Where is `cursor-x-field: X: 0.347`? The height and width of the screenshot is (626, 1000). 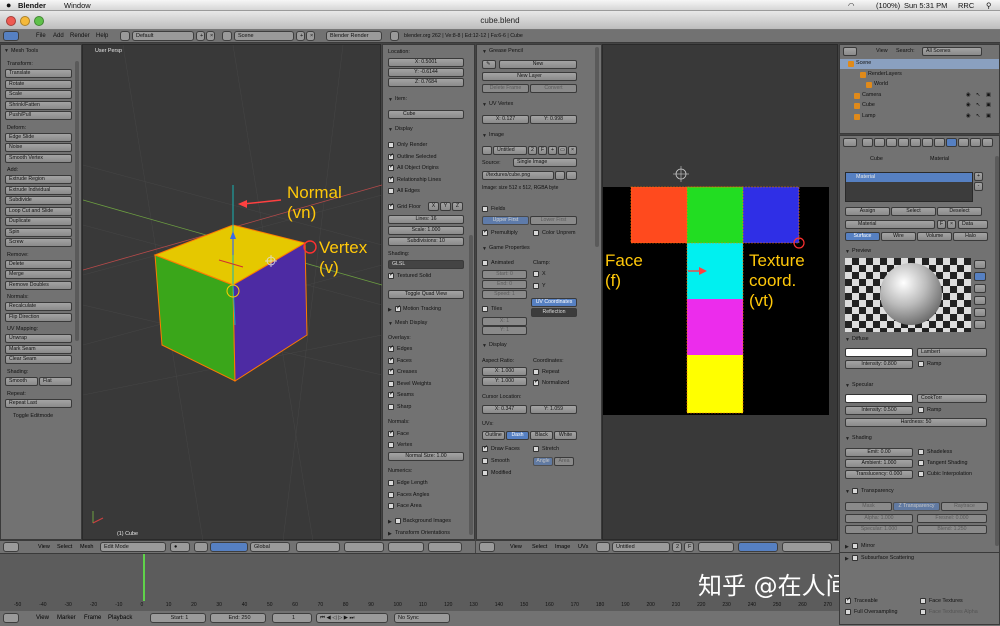 cursor-x-field: X: 0.347 is located at coordinates (504, 409).